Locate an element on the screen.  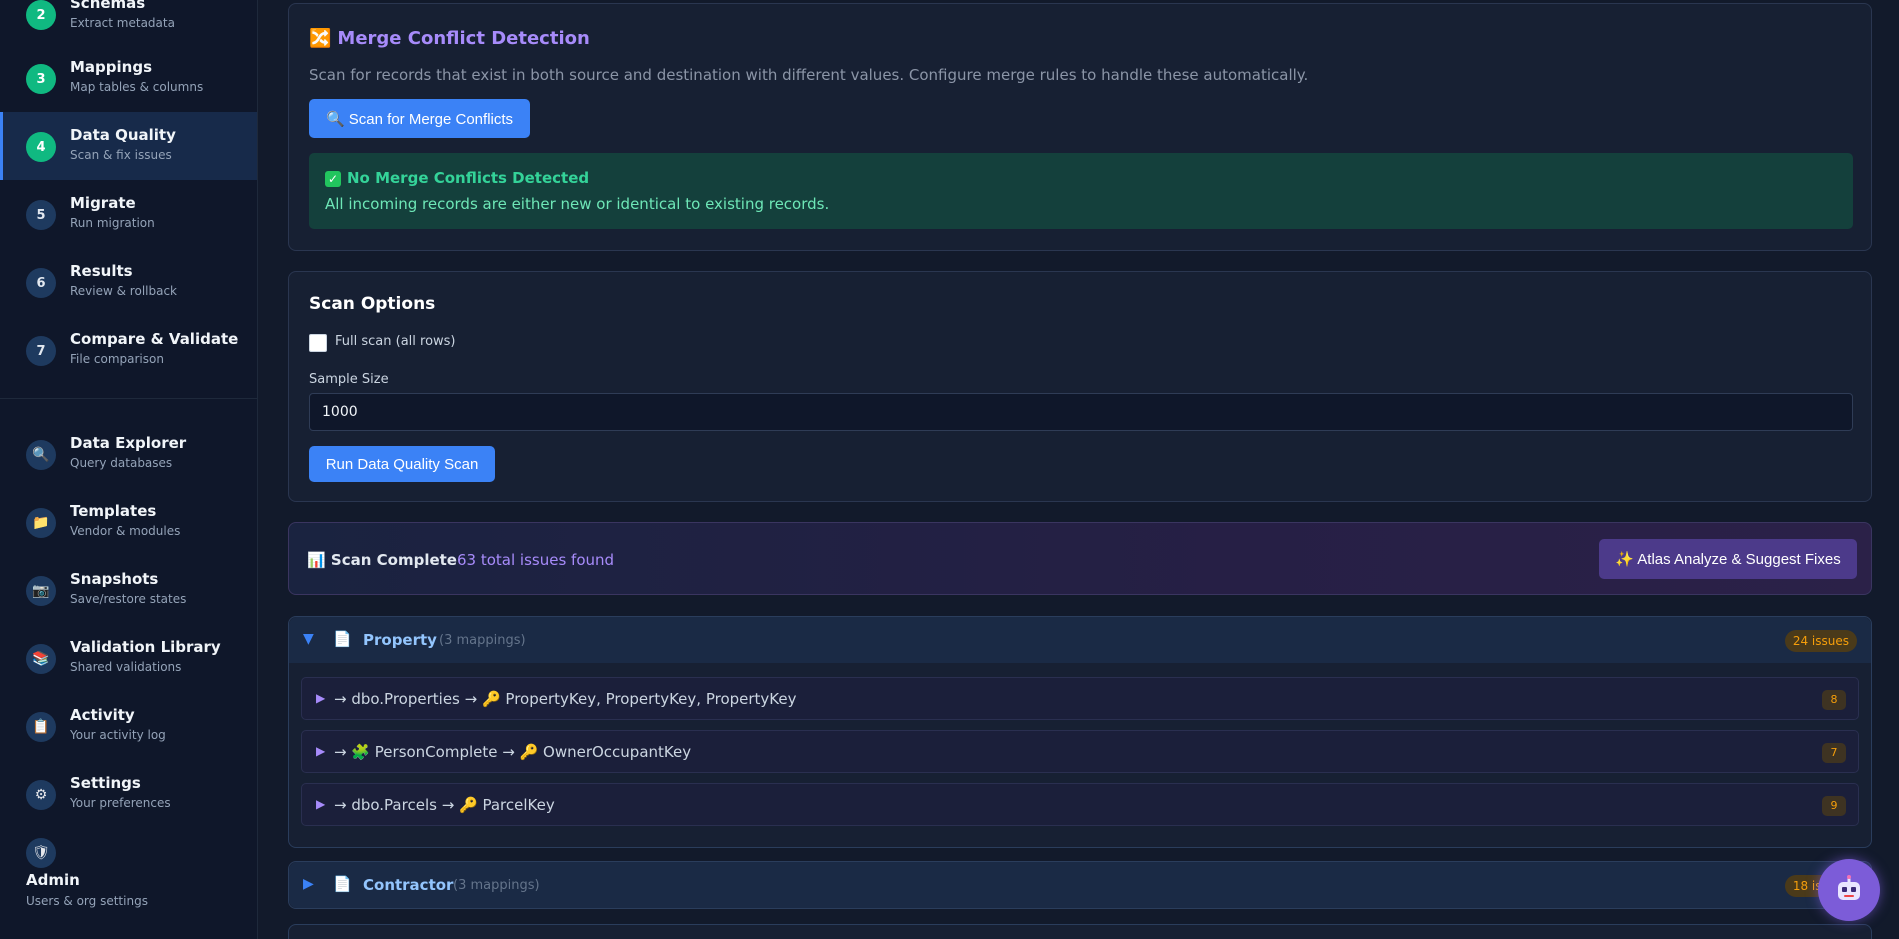
sidebar-item-title: Snapshots is located at coordinates (114, 579).